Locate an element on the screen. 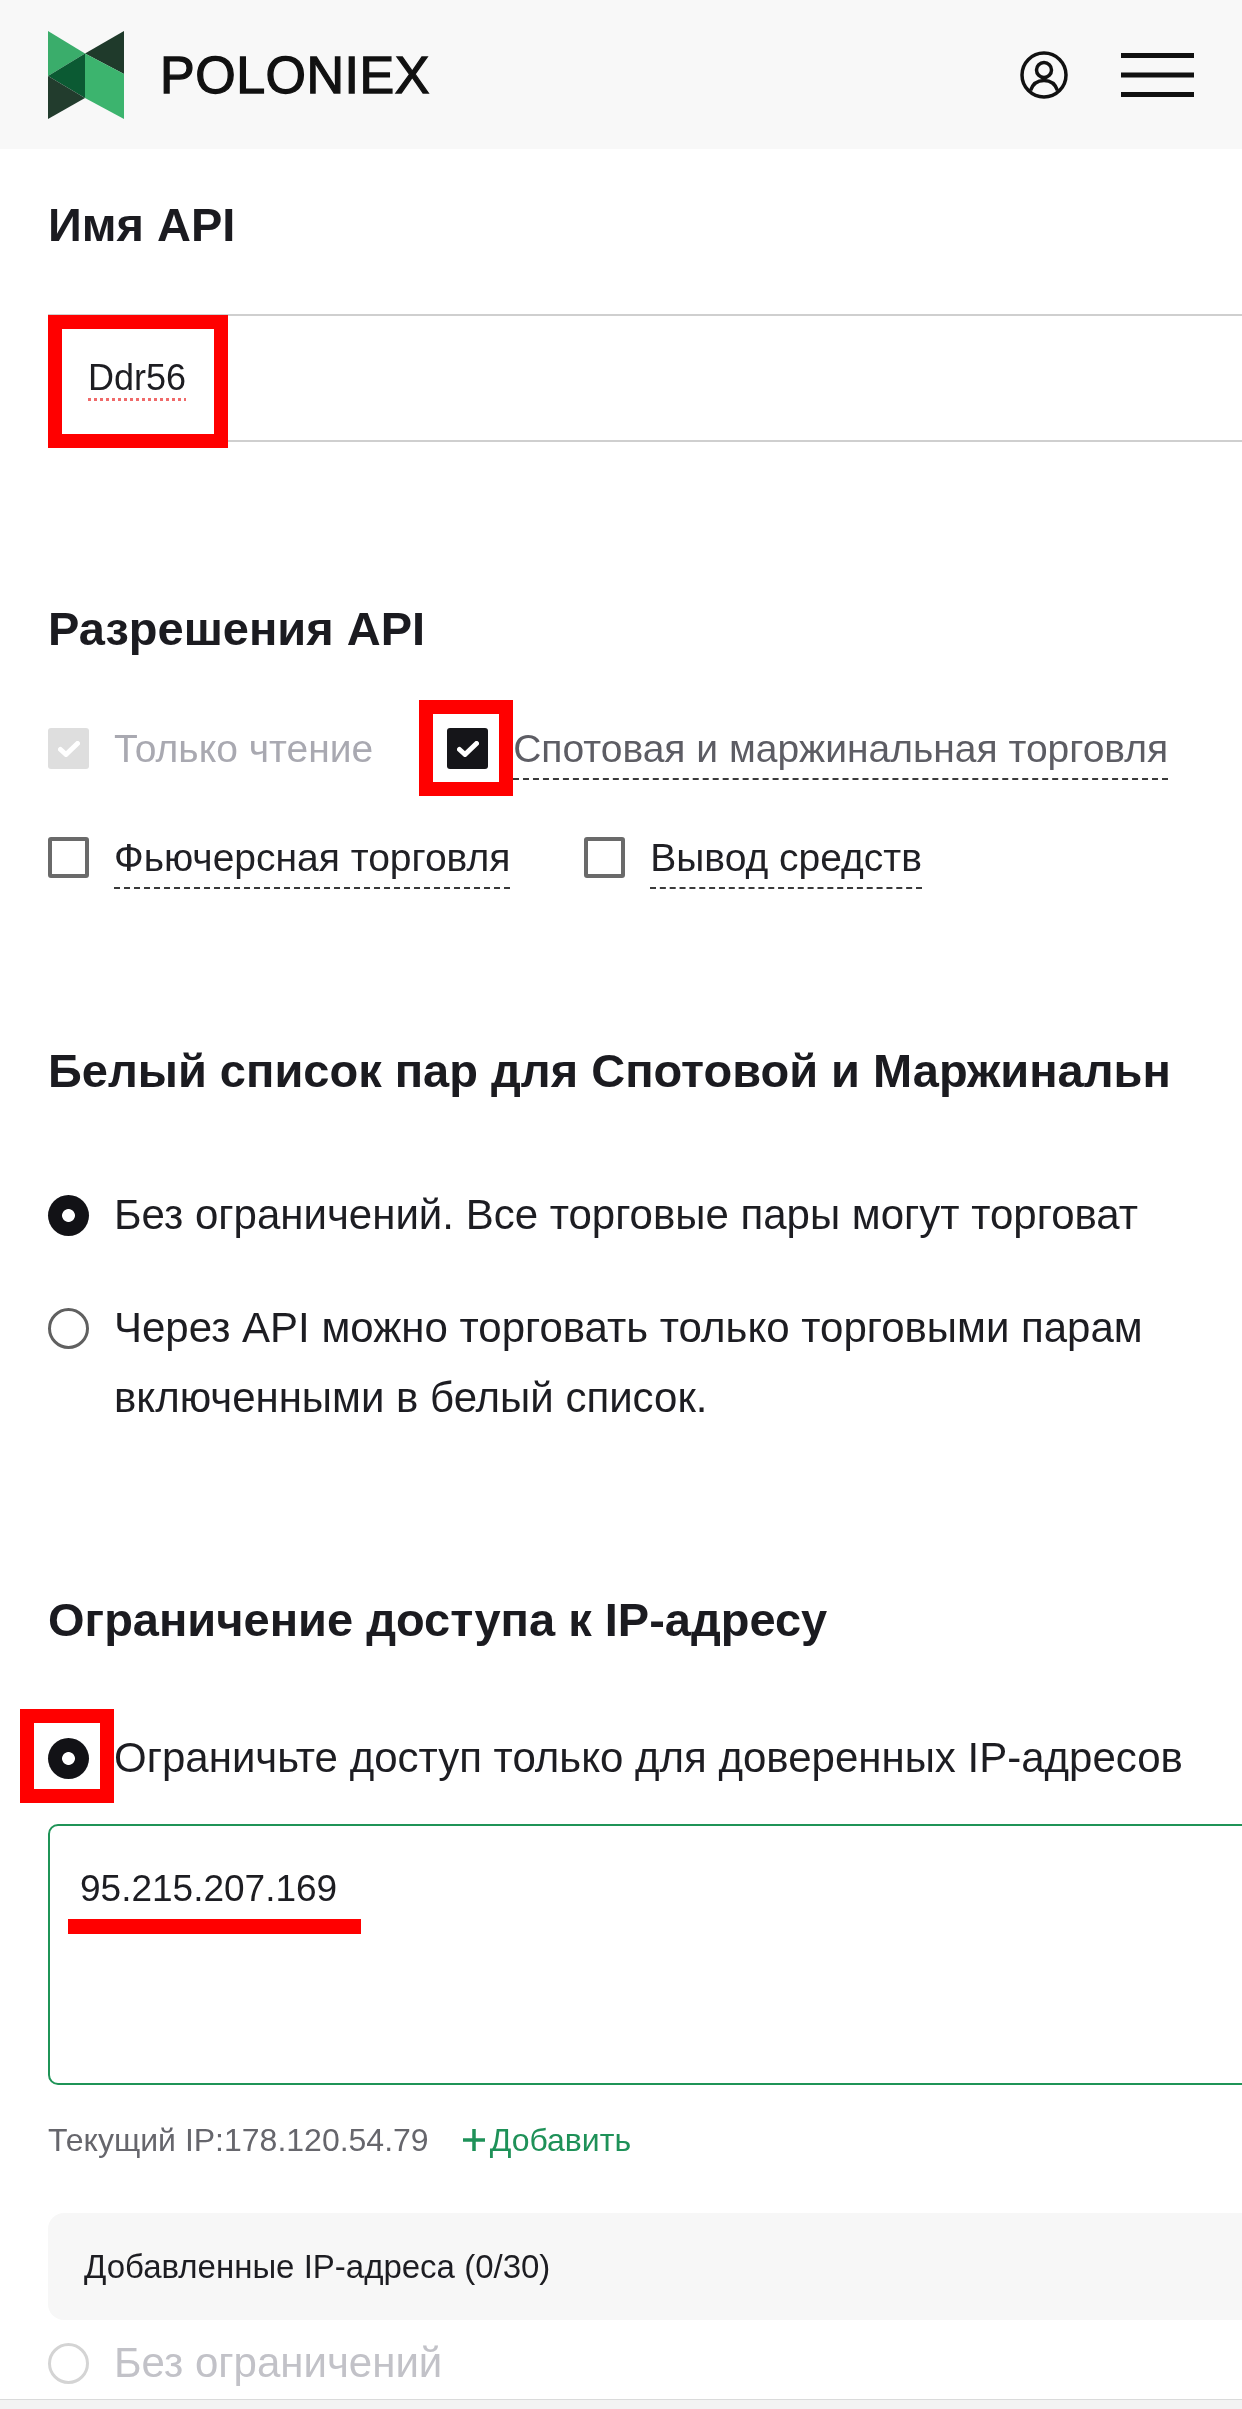 The width and height of the screenshot is (1242, 2409). added-ip-panel: Добавленные IP-адреса (0/30) is located at coordinates (645, 2266).